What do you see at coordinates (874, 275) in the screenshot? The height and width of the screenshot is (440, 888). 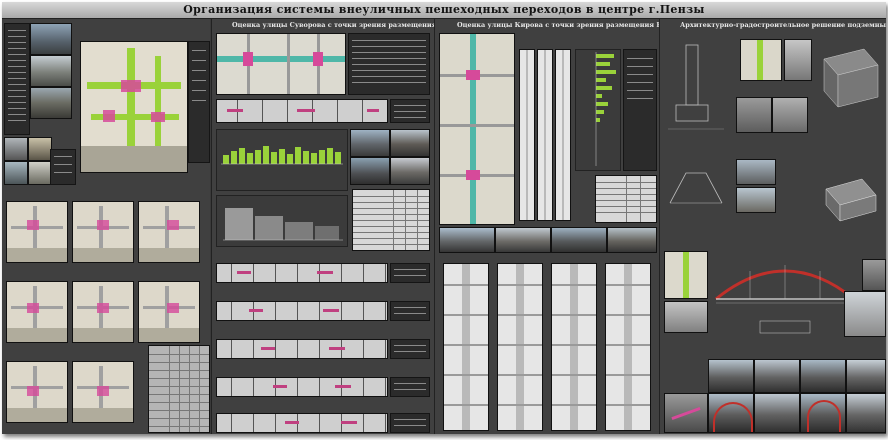 I see `bridge-detail-render` at bounding box center [874, 275].